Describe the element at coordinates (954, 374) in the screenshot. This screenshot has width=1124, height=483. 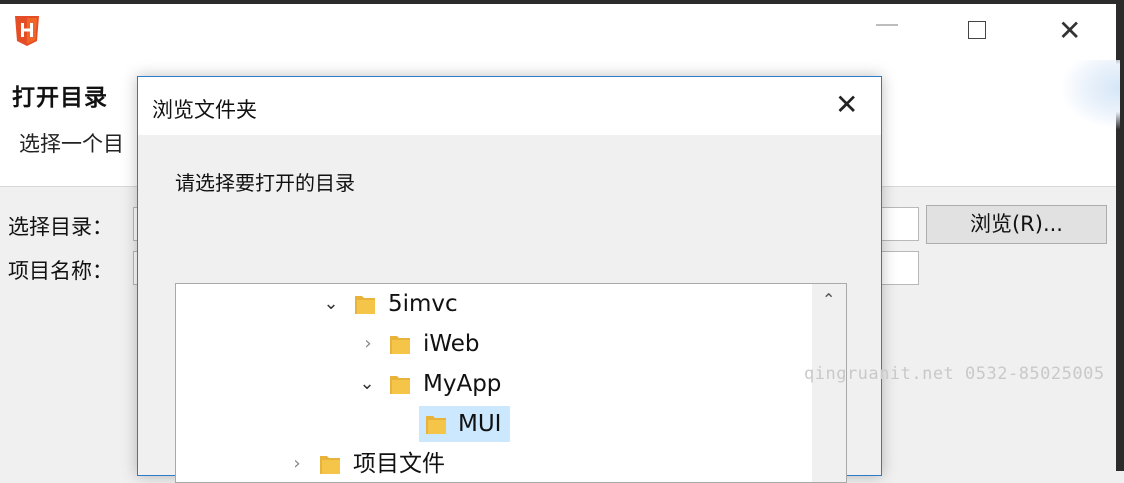
I see `watermark: qingruanit.net 0532-85025005` at that location.